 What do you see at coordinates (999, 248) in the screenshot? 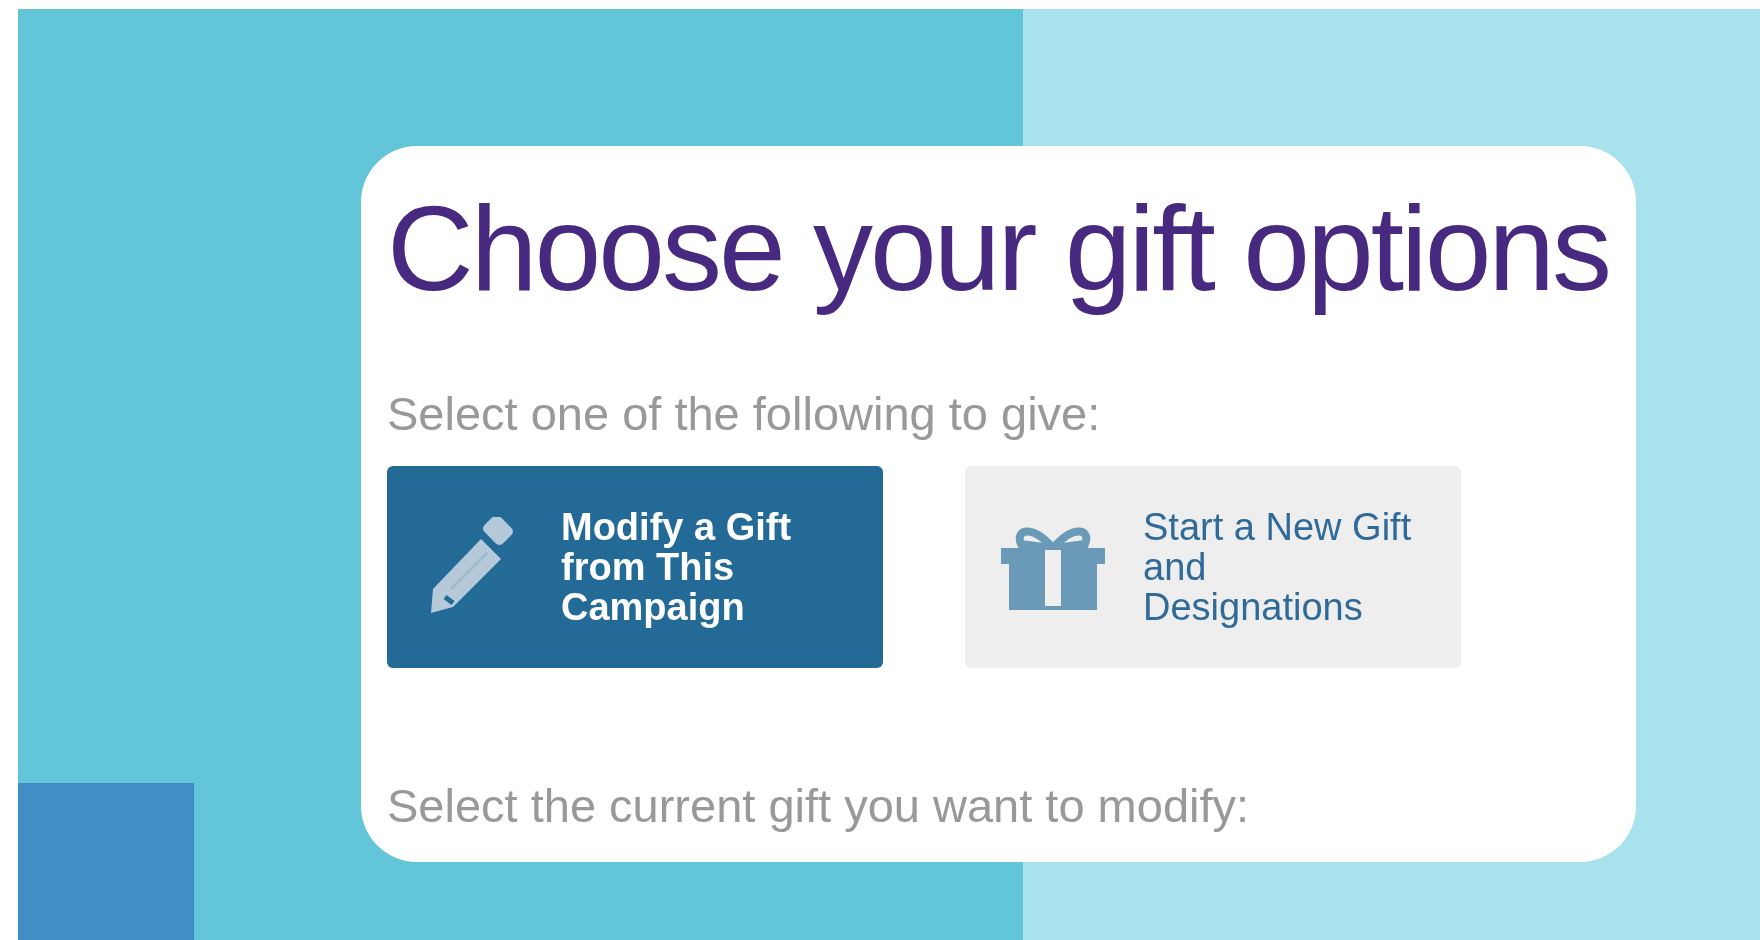
I see `page-title: Choose your gift options` at bounding box center [999, 248].